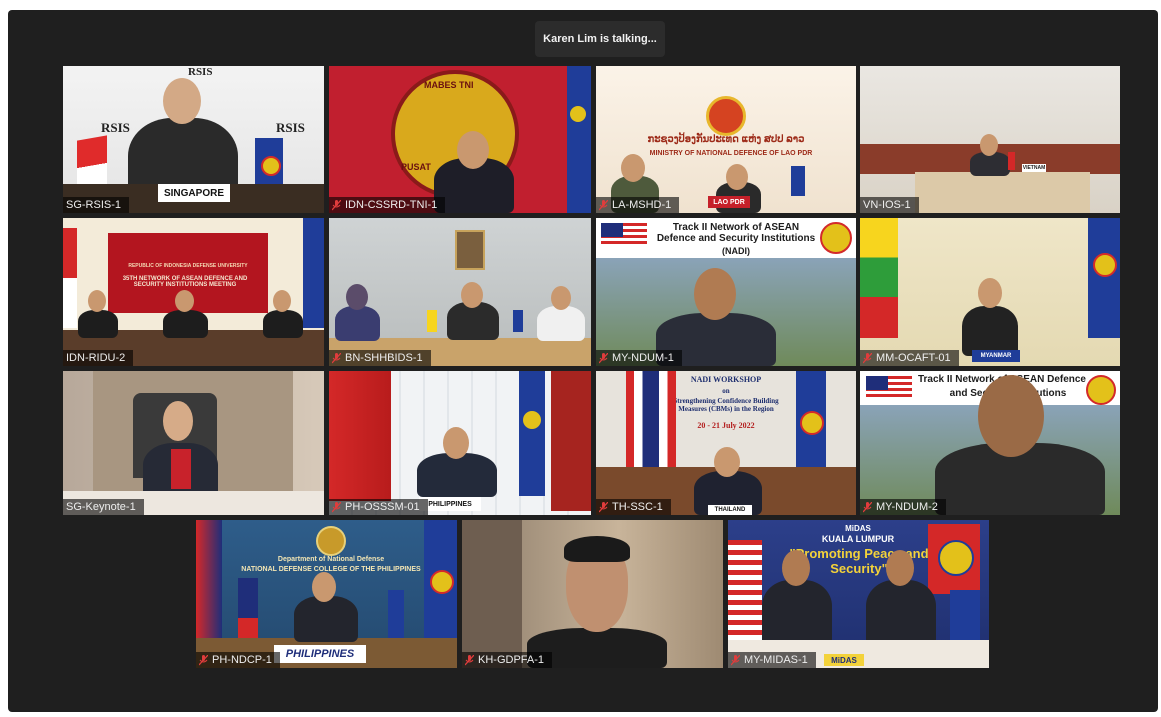 The height and width of the screenshot is (717, 1161). What do you see at coordinates (633, 507) in the screenshot?
I see `participant-name-label: TH-SSC-1` at bounding box center [633, 507].